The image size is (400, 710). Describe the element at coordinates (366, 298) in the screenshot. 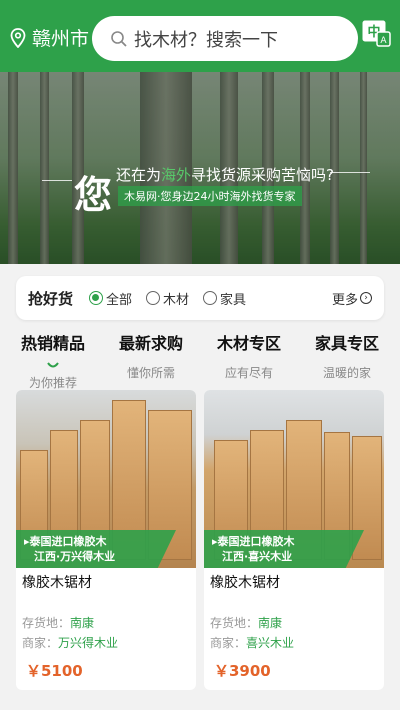

I see `chevron-right-icon: ›` at that location.